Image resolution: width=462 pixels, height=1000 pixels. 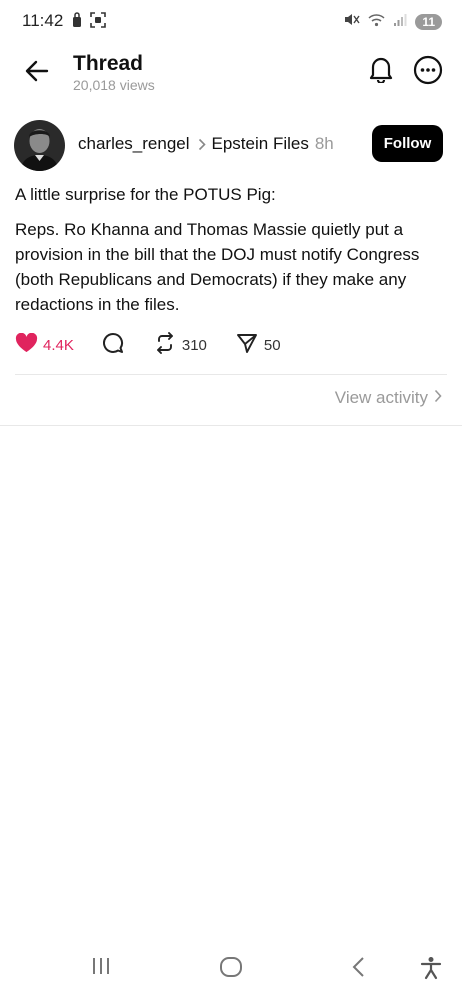 I want to click on page-title: Thread, so click(x=108, y=63).